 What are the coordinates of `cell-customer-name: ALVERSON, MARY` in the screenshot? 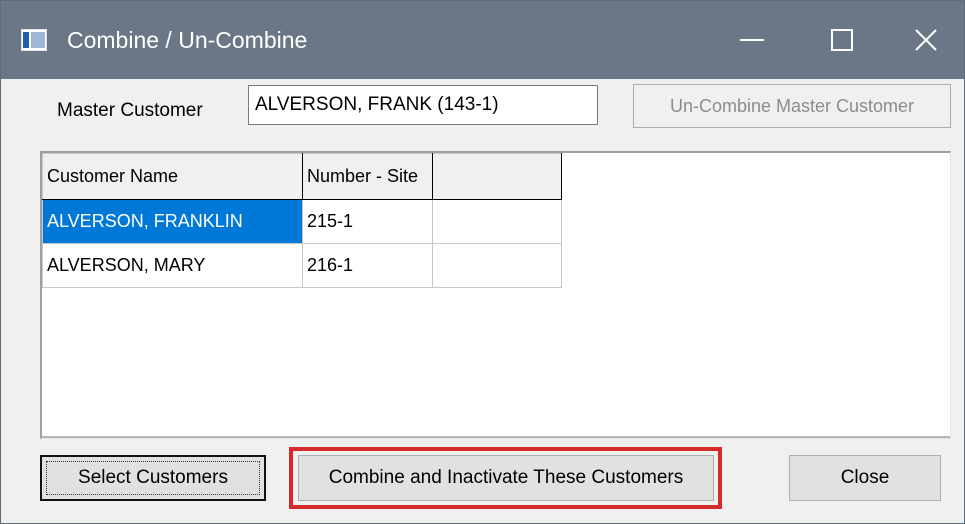 It's located at (172, 265).